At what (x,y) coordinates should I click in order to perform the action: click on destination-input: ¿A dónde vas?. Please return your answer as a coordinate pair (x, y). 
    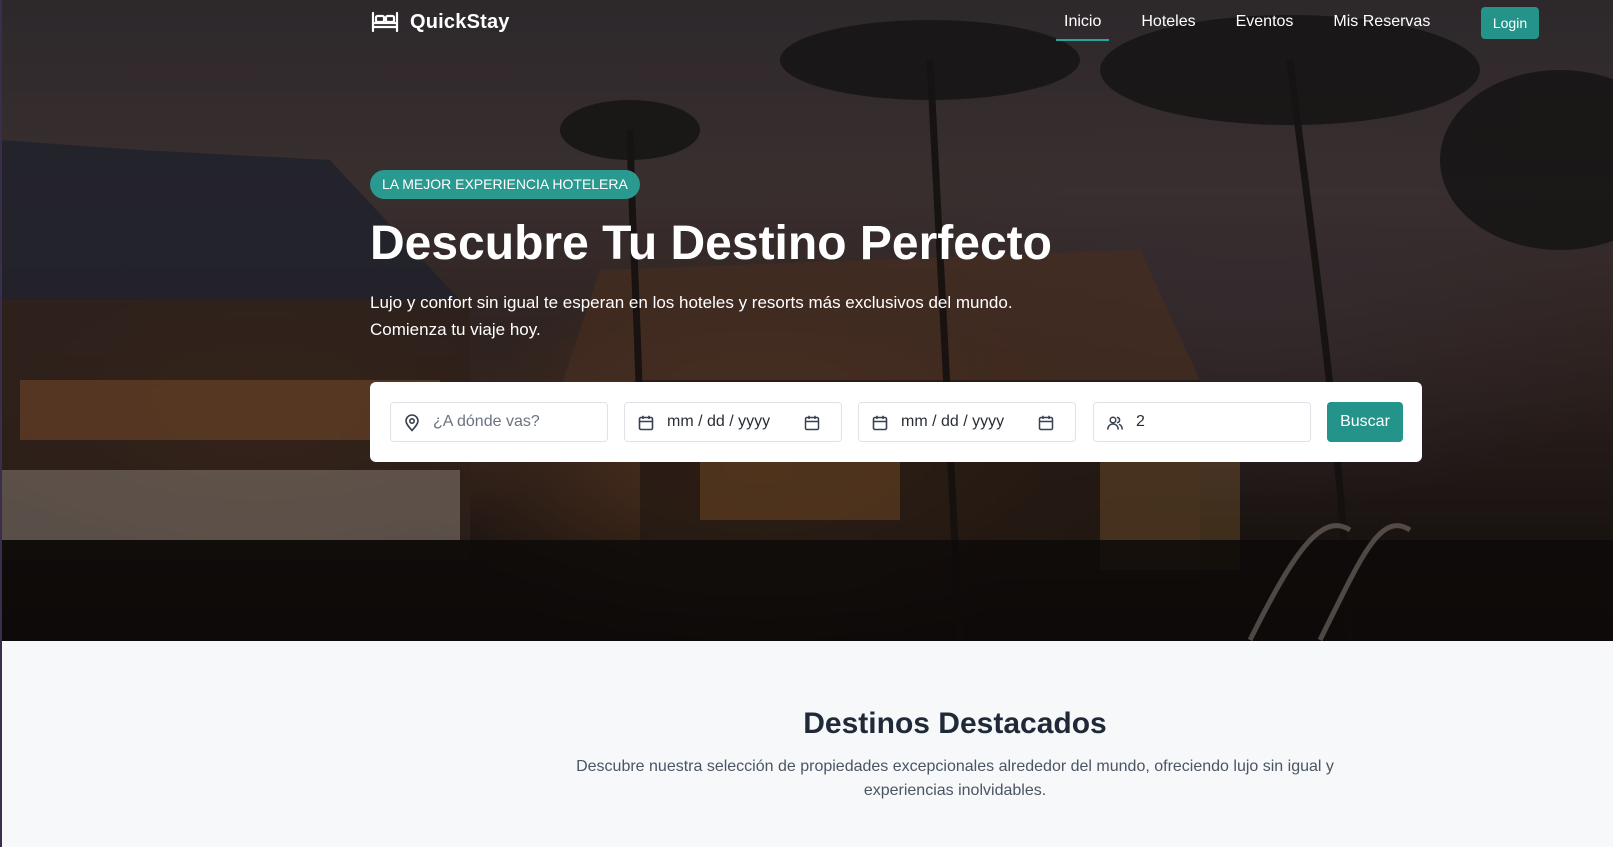
    Looking at the image, I should click on (486, 422).